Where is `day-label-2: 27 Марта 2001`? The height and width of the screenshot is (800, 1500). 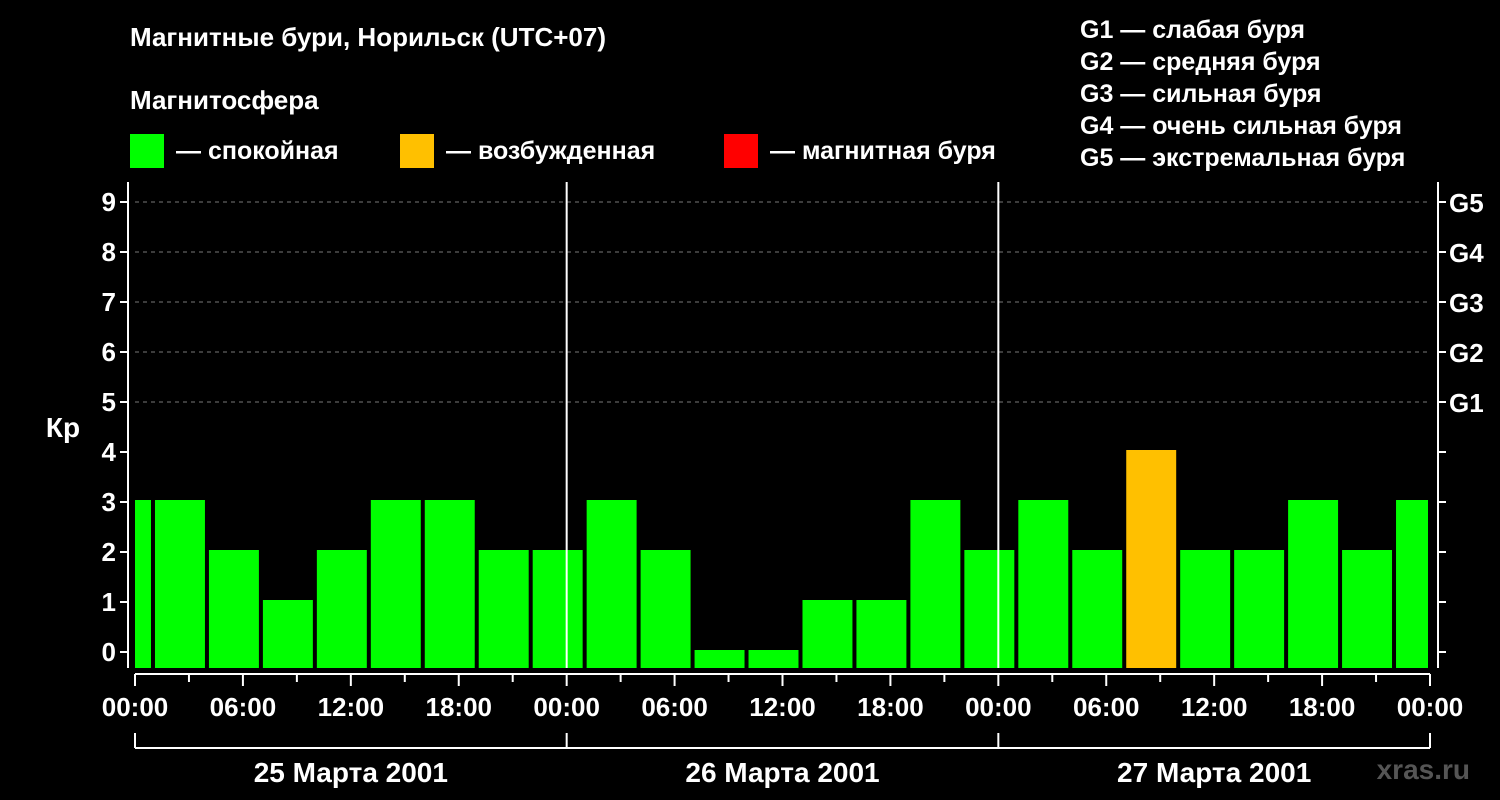 day-label-2: 27 Марта 2001 is located at coordinates (1214, 772).